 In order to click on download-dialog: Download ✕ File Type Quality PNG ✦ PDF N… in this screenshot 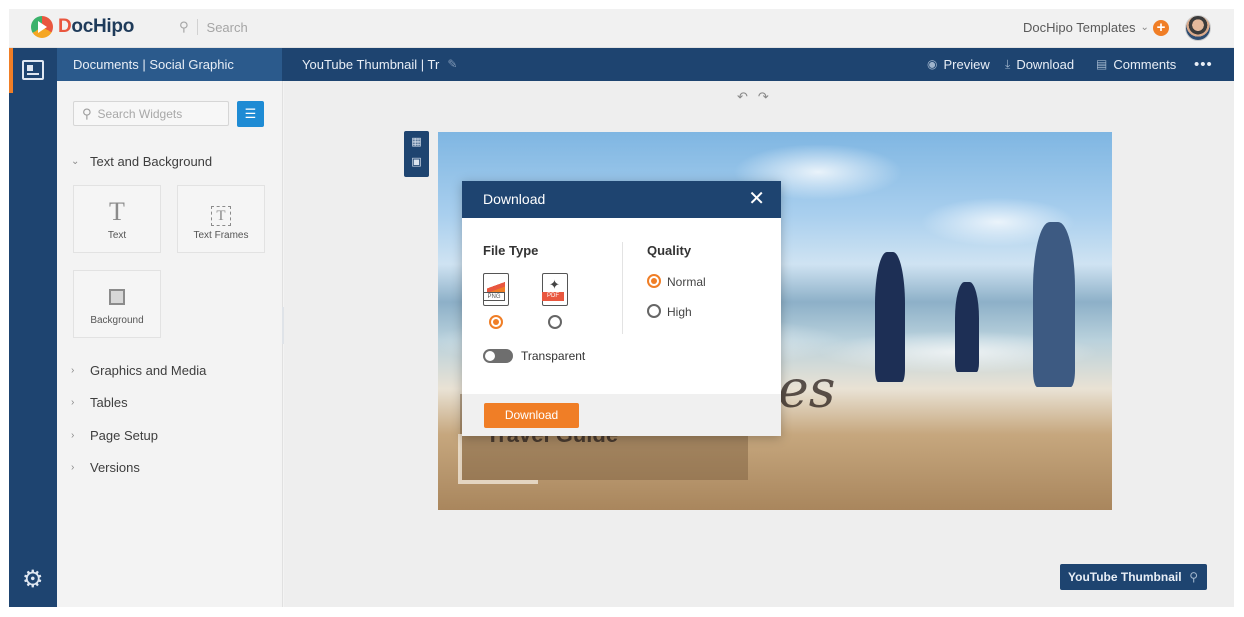, I will do `click(621, 308)`.